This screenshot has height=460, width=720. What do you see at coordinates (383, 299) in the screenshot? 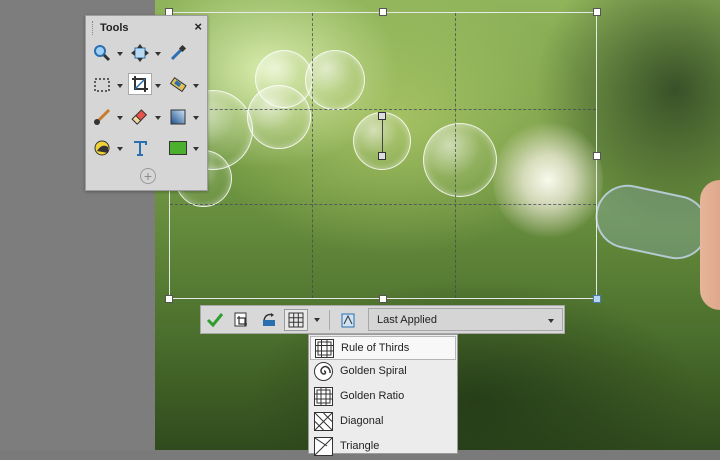
I see `crop-handle-bottom` at bounding box center [383, 299].